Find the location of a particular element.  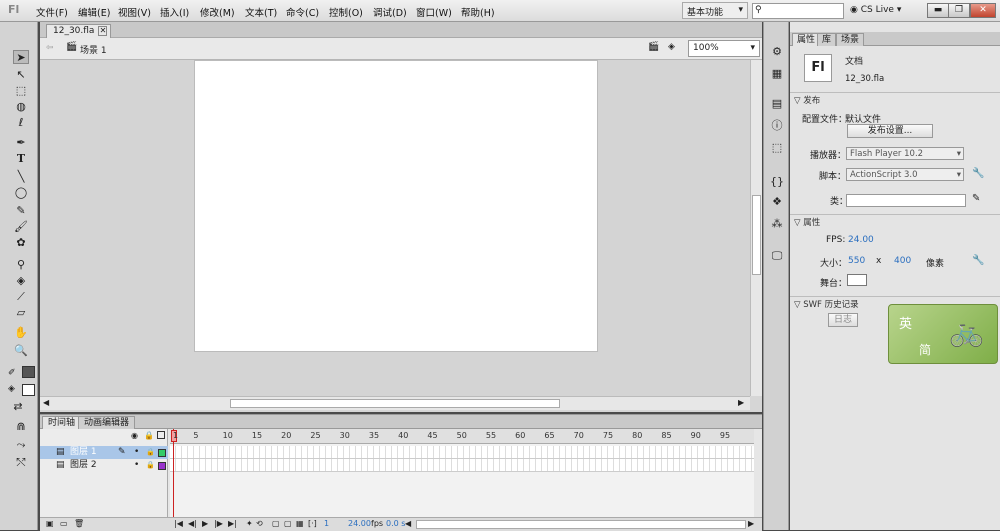

menu-window: 窗口(W) is located at coordinates (434, 12).